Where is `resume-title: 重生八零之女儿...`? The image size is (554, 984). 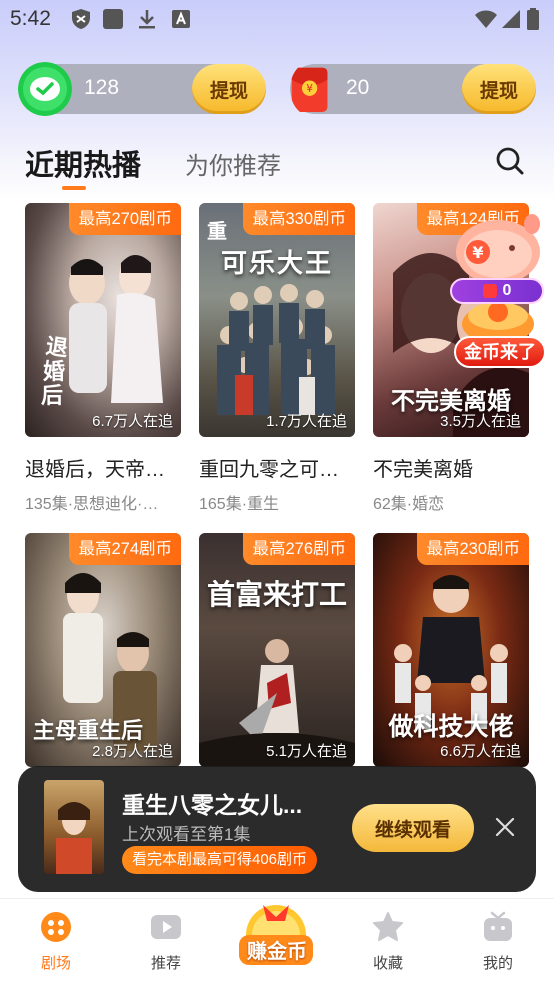
resume-title: 重生八零之女儿... is located at coordinates (212, 805).